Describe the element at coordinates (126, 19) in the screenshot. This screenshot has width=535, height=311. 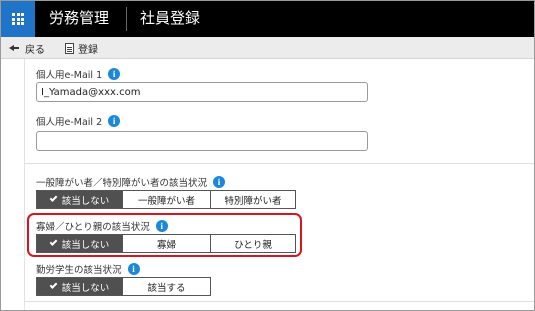
I see `header-divider` at that location.